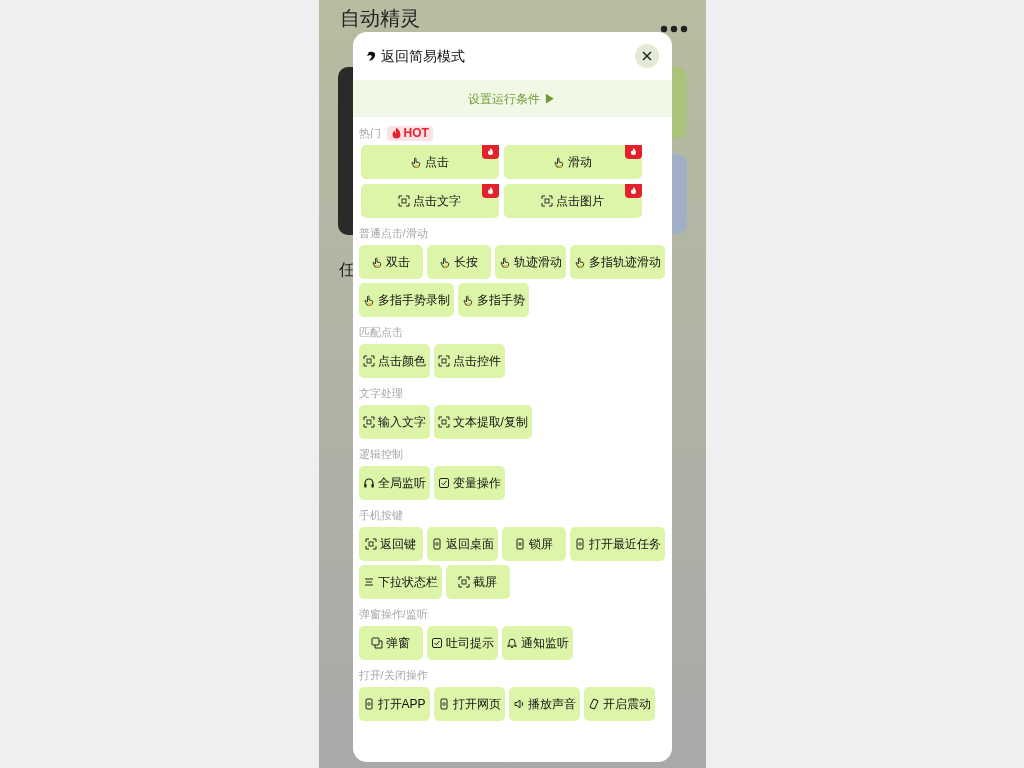 Image resolution: width=1024 pixels, height=768 pixels. I want to click on action-button: 截屏, so click(477, 582).